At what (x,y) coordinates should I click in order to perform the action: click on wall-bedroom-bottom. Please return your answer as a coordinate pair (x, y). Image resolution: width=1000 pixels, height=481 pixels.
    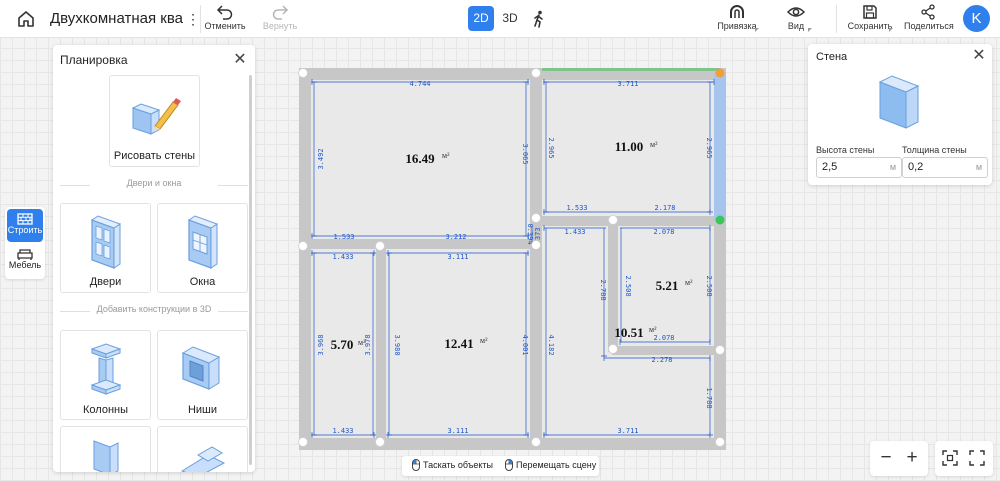
    Looking at the image, I should click on (628, 221).